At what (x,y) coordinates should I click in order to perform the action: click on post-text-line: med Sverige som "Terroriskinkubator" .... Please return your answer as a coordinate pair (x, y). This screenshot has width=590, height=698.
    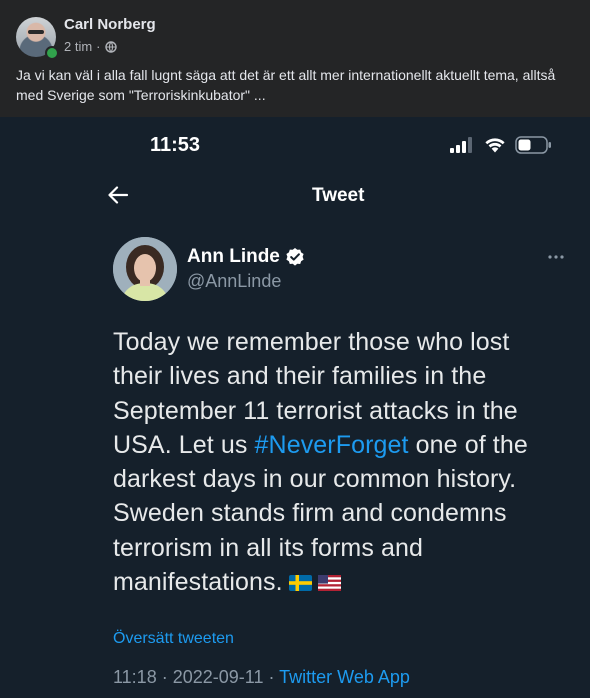
    Looking at the image, I should click on (141, 95).